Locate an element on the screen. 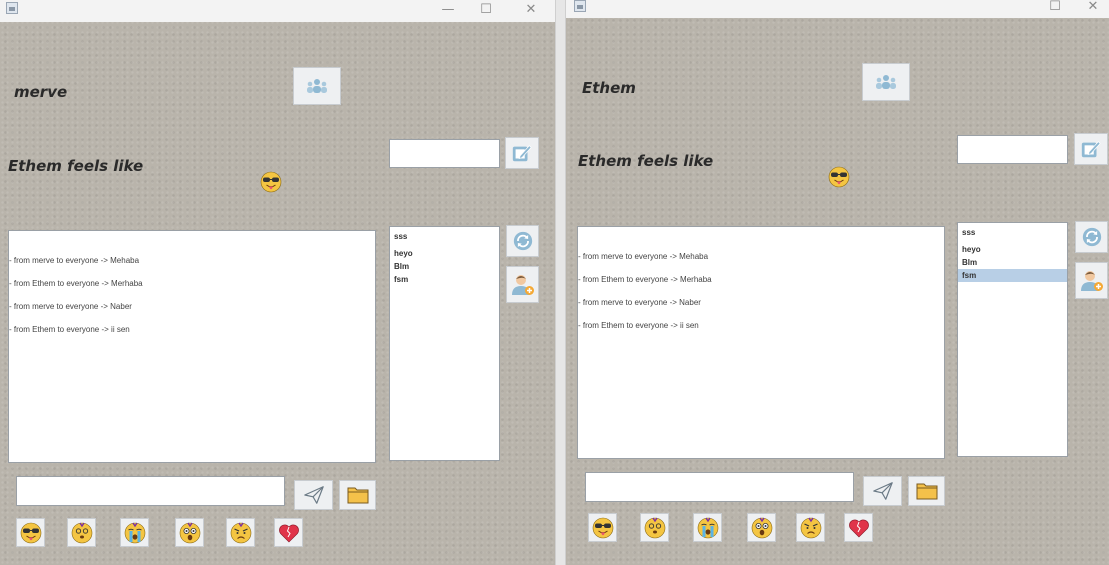  user-list-item-selected: fsm is located at coordinates (1012, 275).